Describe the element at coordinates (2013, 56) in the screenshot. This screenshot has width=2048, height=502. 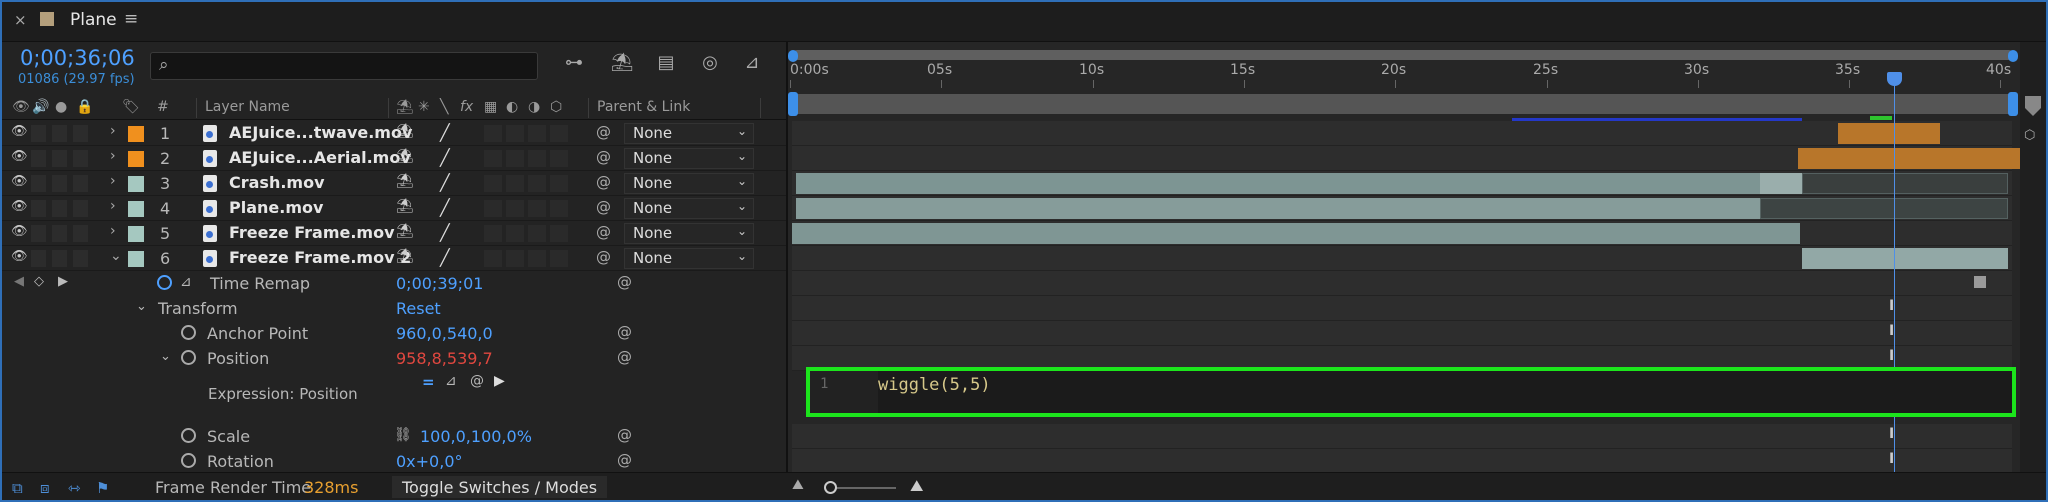
I see `navigator-end-handle` at that location.